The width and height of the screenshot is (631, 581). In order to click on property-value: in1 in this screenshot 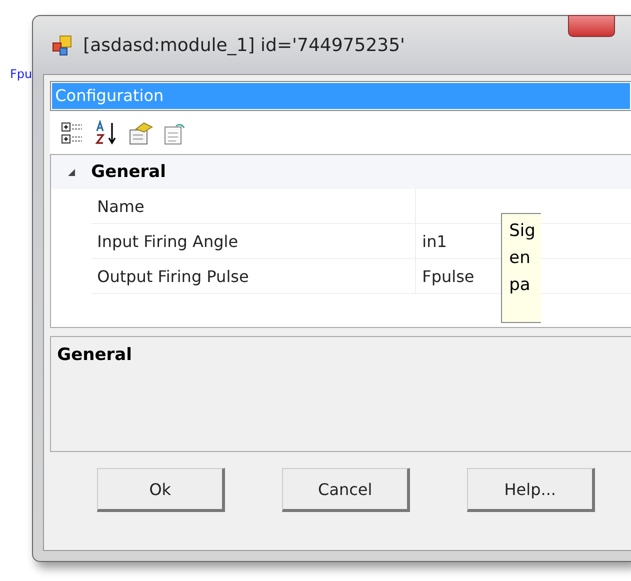, I will do `click(431, 241)`.